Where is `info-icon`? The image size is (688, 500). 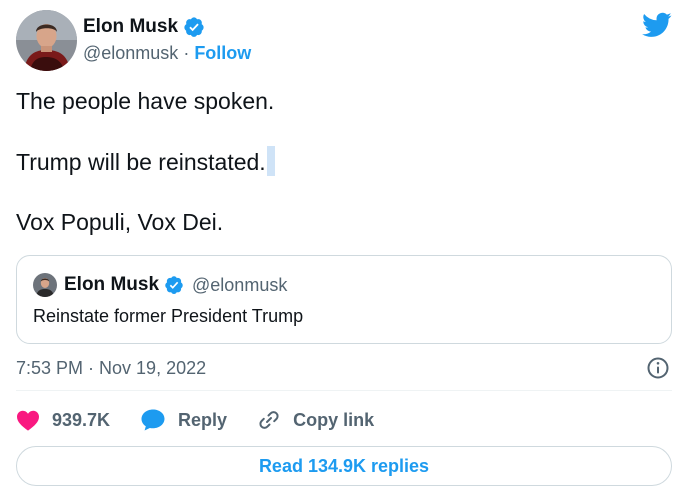 info-icon is located at coordinates (658, 368).